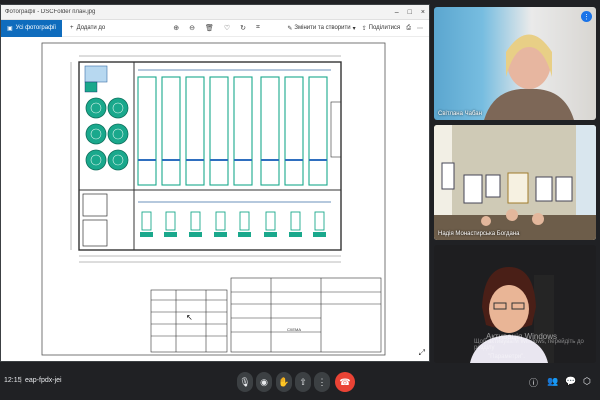 The height and width of the screenshot is (400, 600). I want to click on info-icon: ⓘ, so click(533, 382).